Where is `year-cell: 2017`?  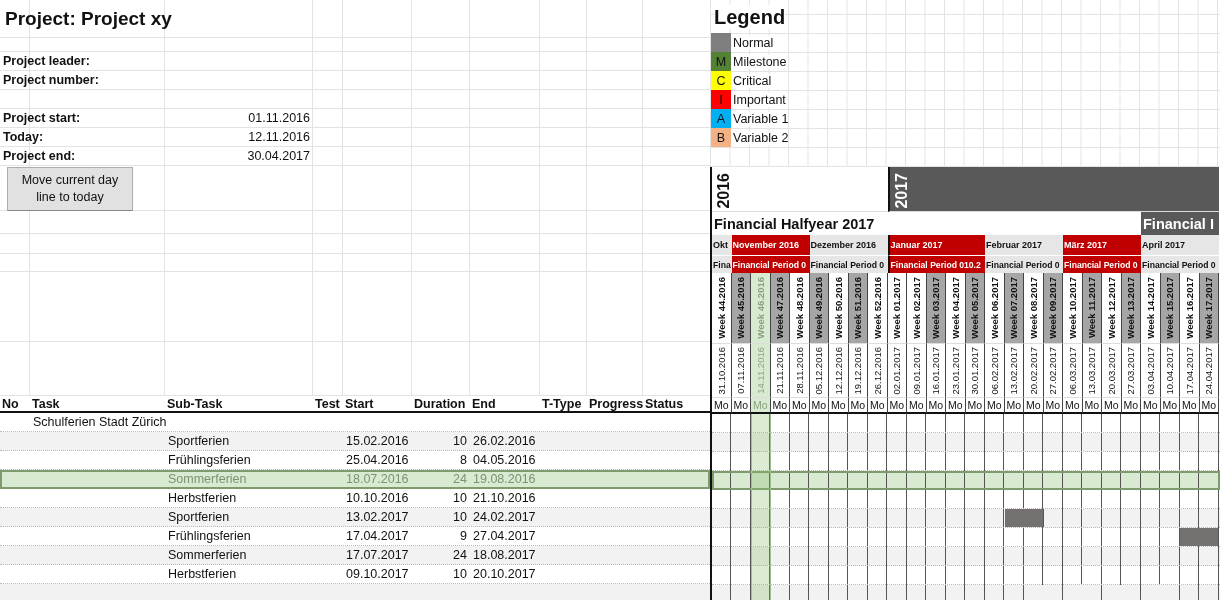
year-cell: 2017 is located at coordinates (1053, 189).